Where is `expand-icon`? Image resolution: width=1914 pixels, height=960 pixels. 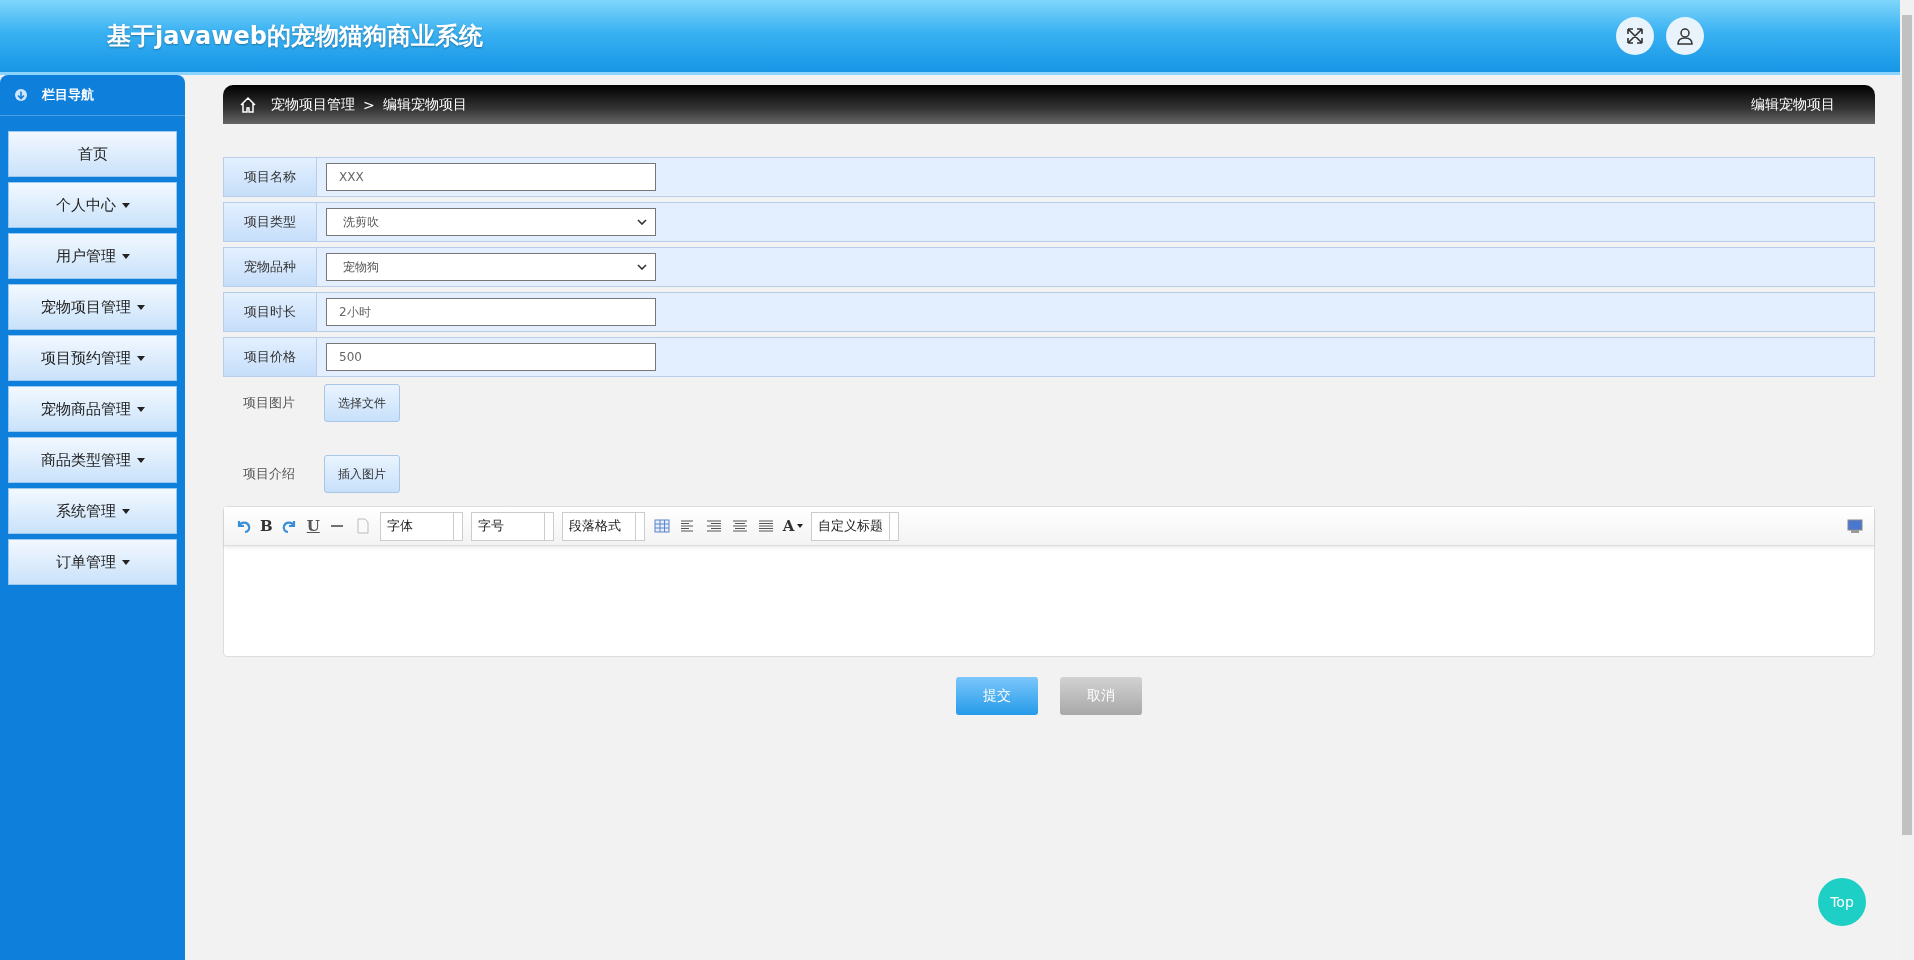 expand-icon is located at coordinates (1635, 36).